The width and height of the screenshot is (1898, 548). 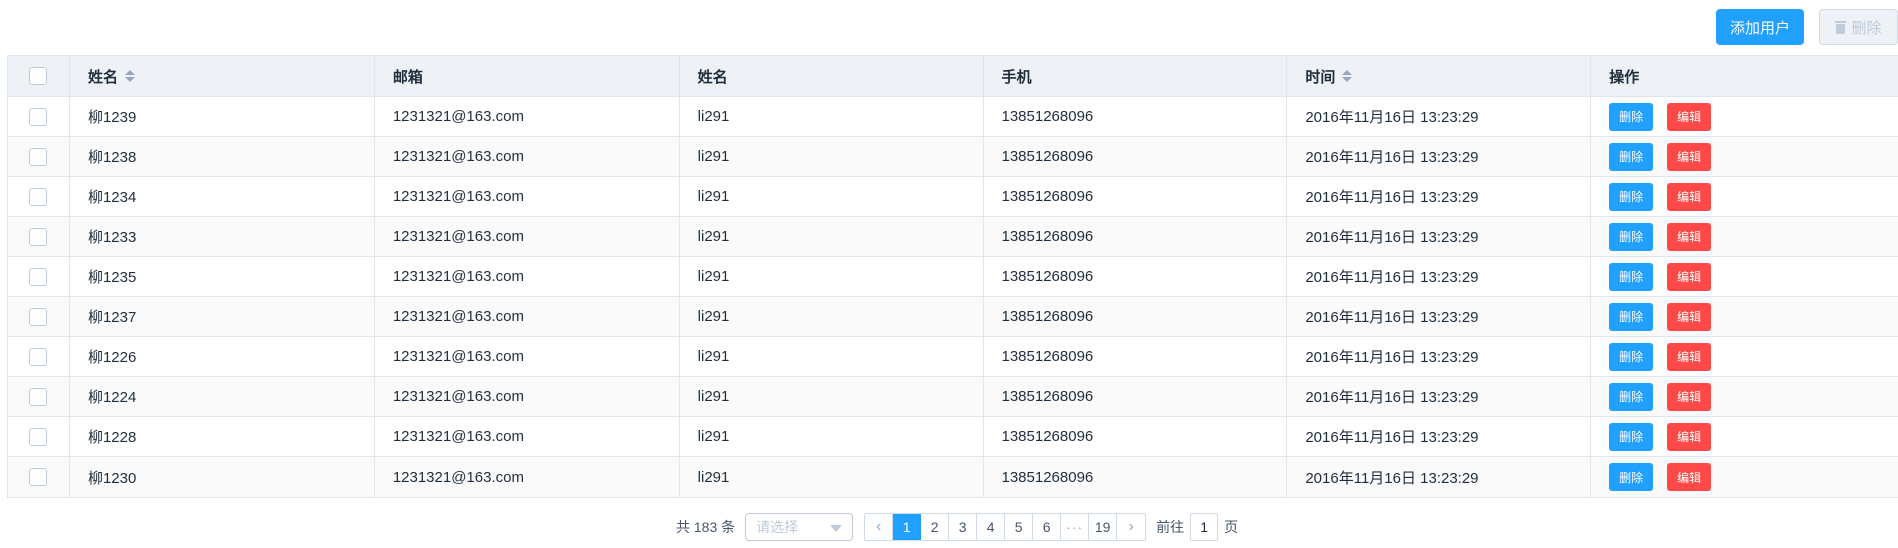 What do you see at coordinates (527, 76) in the screenshot?
I see `header-email: 邮箱` at bounding box center [527, 76].